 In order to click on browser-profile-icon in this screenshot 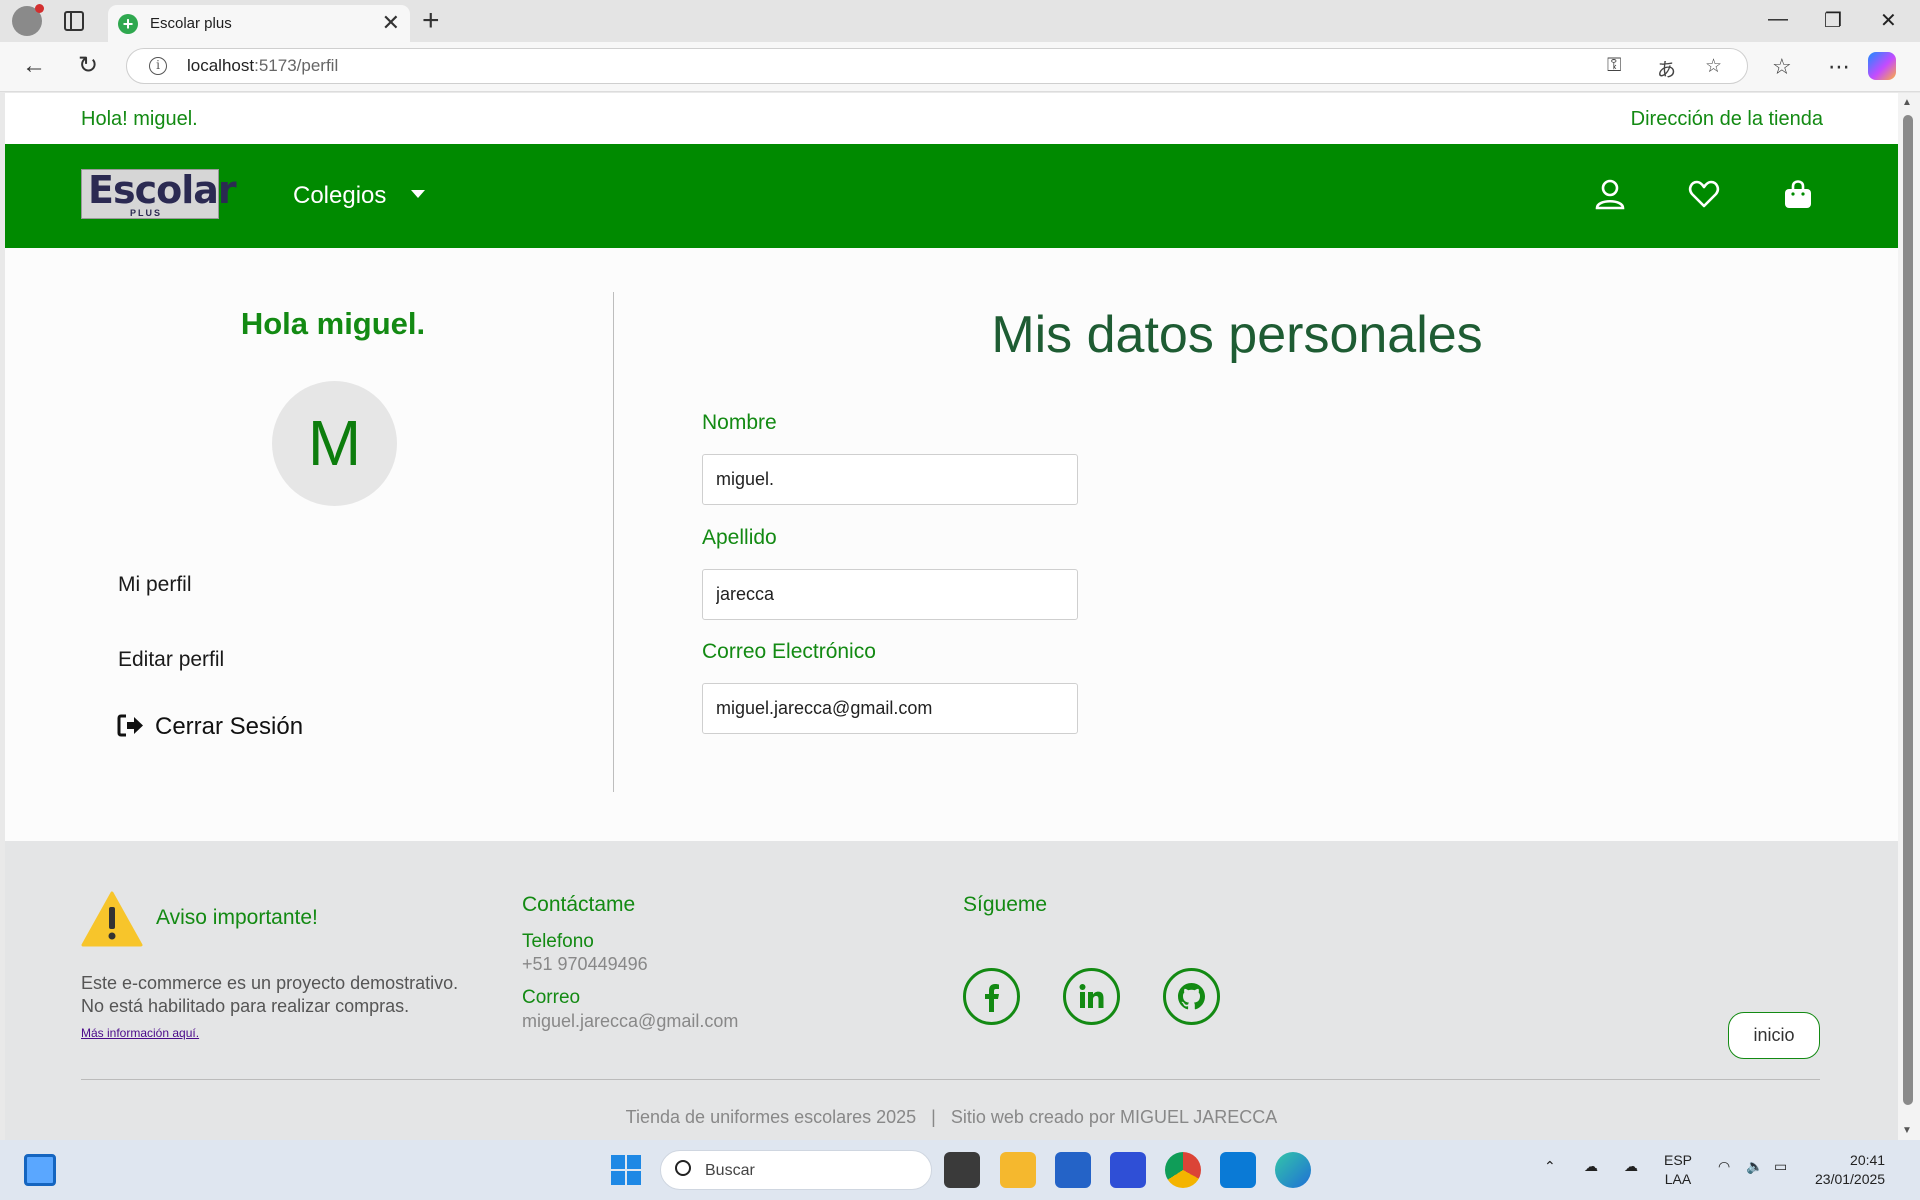, I will do `click(28, 20)`.